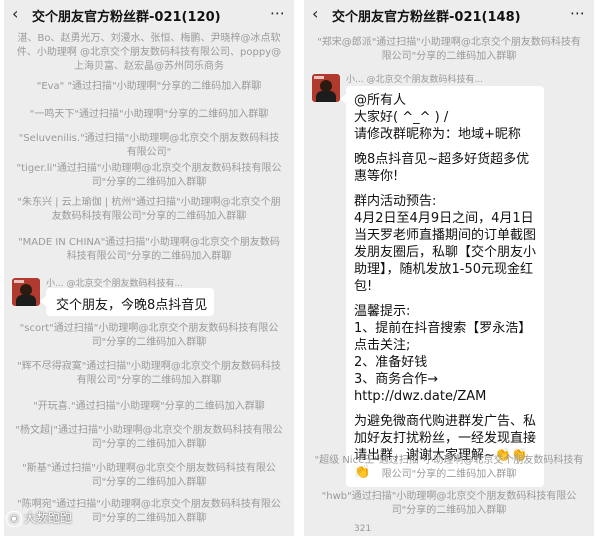 This screenshot has height=536, width=600. What do you see at coordinates (445, 396) in the screenshot?
I see `announcement-link: http://dwz.date/ZAM` at bounding box center [445, 396].